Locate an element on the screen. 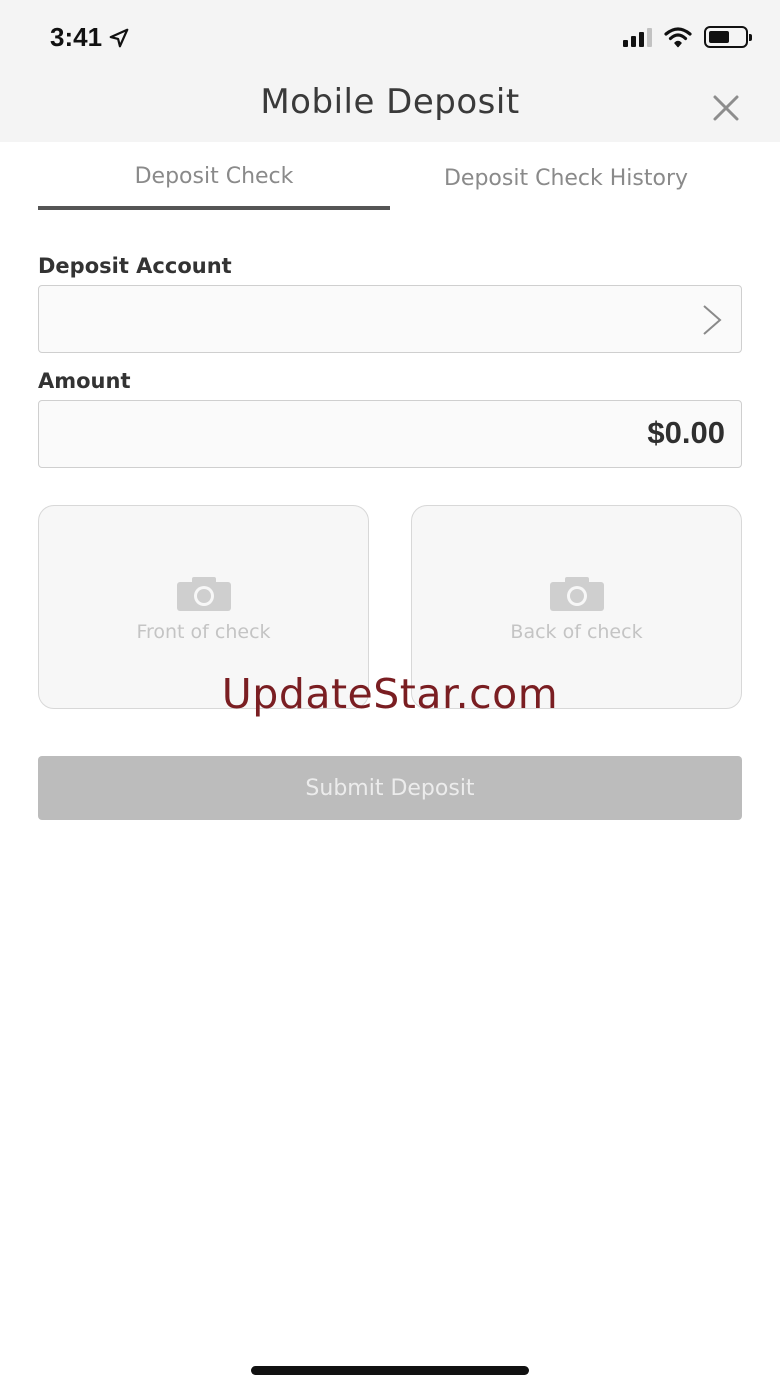 Image resolution: width=780 pixels, height=1387 pixels. chevron-right-icon is located at coordinates (712, 320).